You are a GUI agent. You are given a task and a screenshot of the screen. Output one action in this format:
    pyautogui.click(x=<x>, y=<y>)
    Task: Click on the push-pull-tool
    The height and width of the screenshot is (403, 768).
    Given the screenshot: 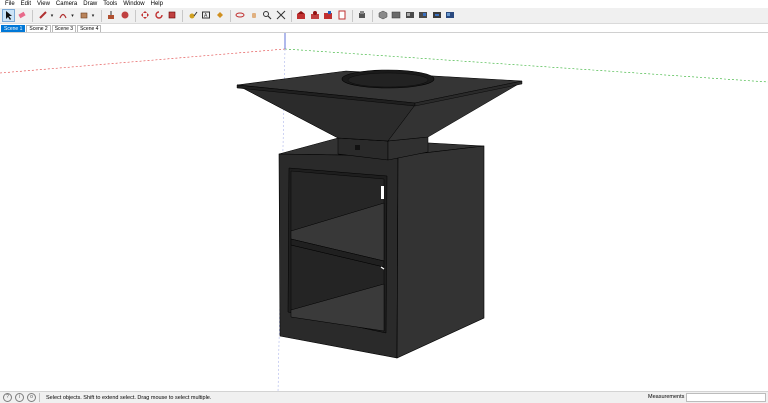 What is the action you would take?
    pyautogui.click(x=111, y=15)
    